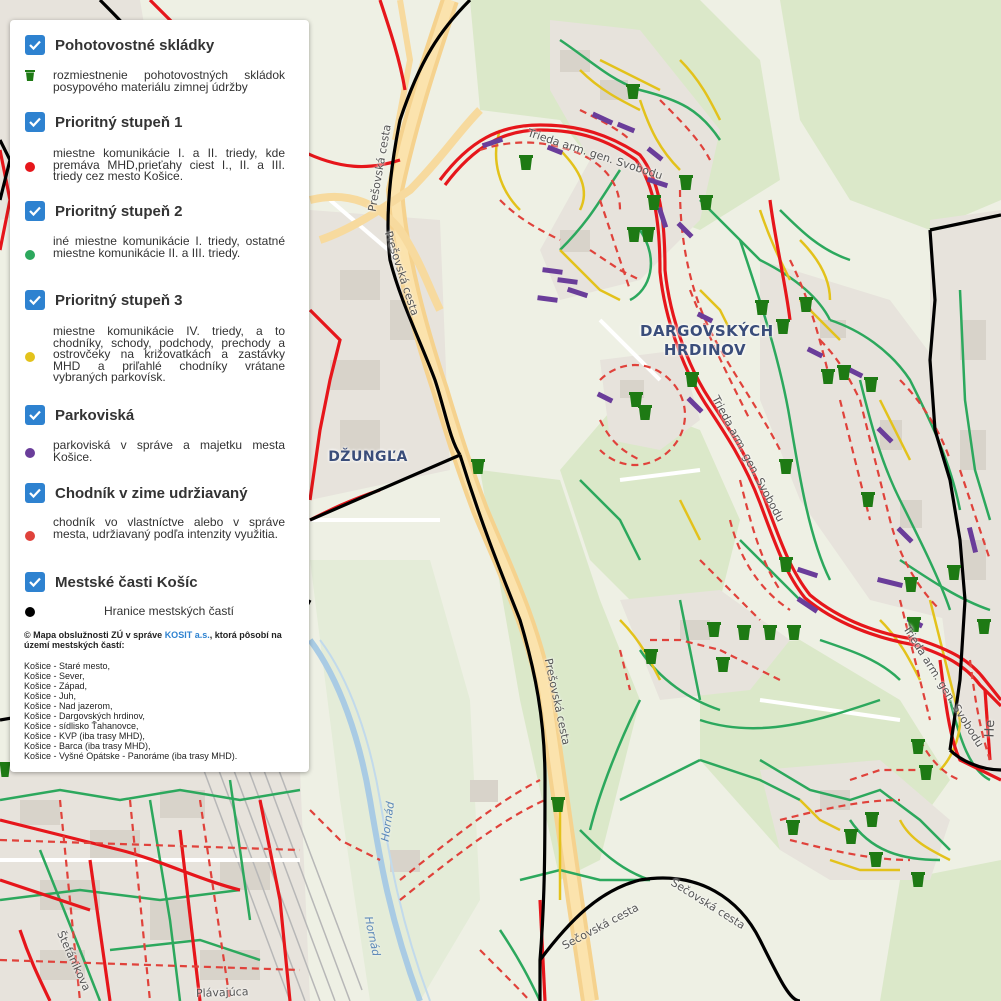  What do you see at coordinates (93, 635) in the screenshot?
I see `copyright-prefix: © Mapa obslužnosti ZÚ v správe` at bounding box center [93, 635].